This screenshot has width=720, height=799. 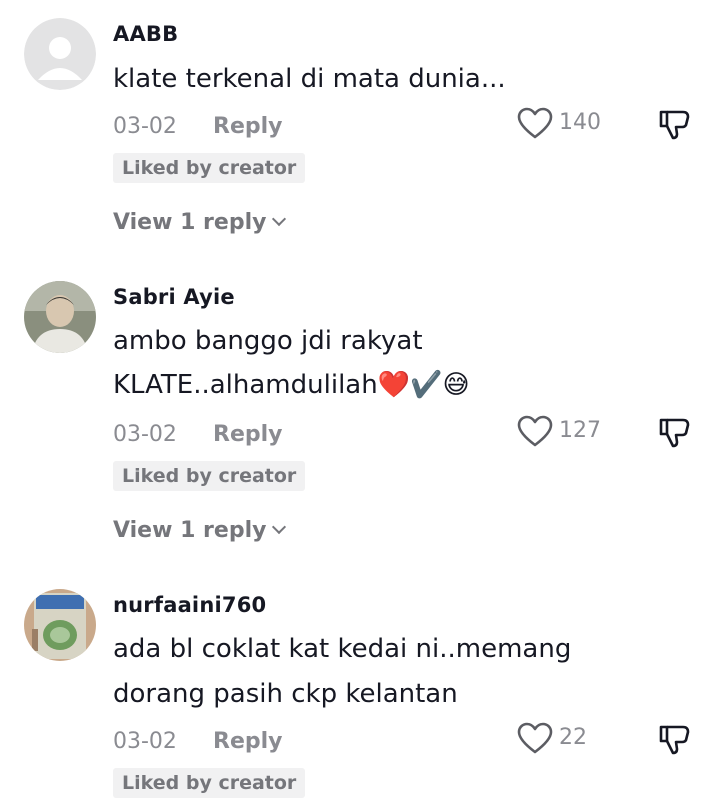 What do you see at coordinates (189, 605) in the screenshot?
I see `username: nurfaaini760` at bounding box center [189, 605].